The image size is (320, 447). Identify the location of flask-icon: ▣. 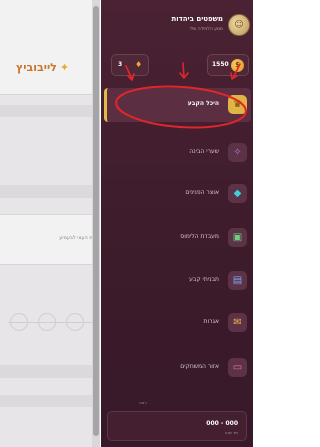
(237, 237).